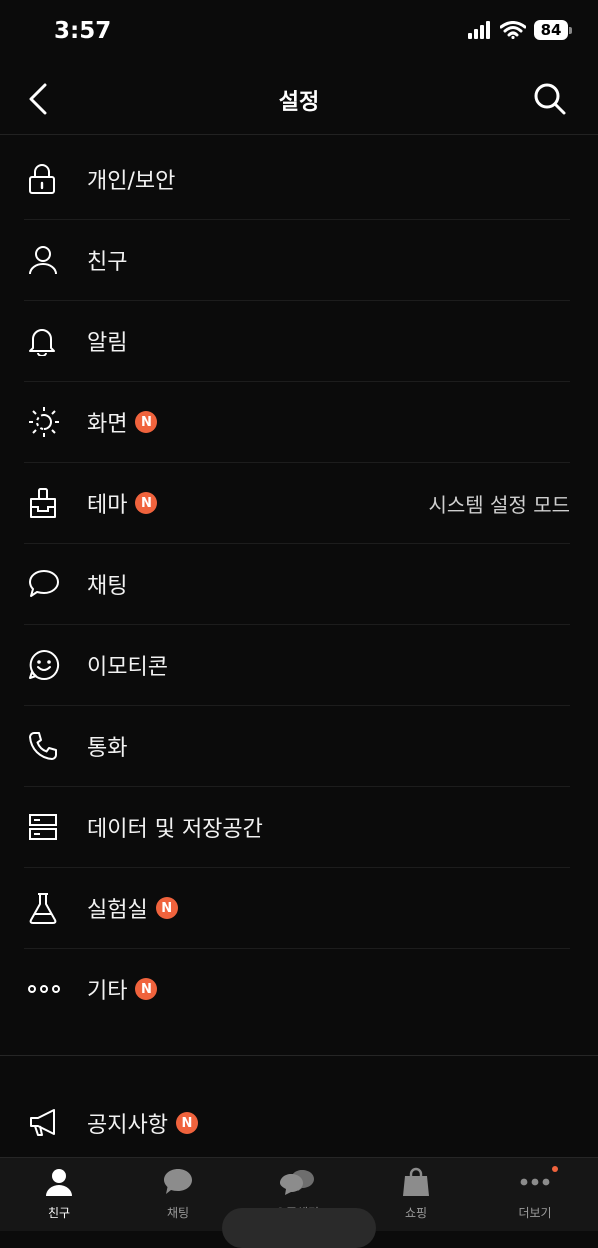  What do you see at coordinates (297, 665) in the screenshot?
I see `menu-item-emoticons: 이모티콘` at bounding box center [297, 665].